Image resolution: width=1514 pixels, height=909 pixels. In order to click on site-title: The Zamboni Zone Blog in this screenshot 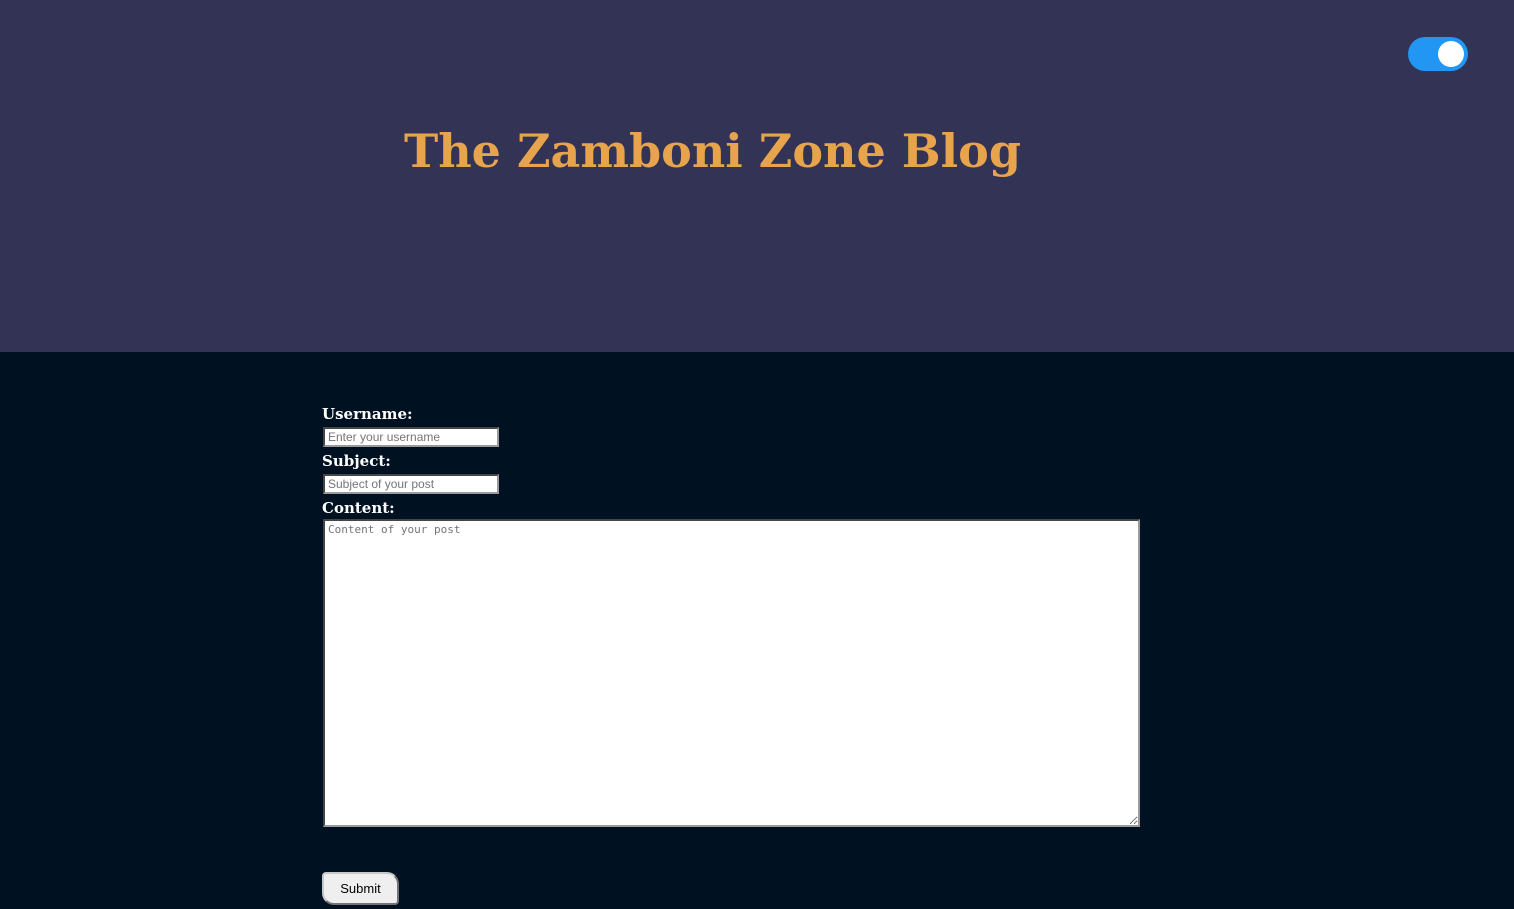, I will do `click(712, 151)`.